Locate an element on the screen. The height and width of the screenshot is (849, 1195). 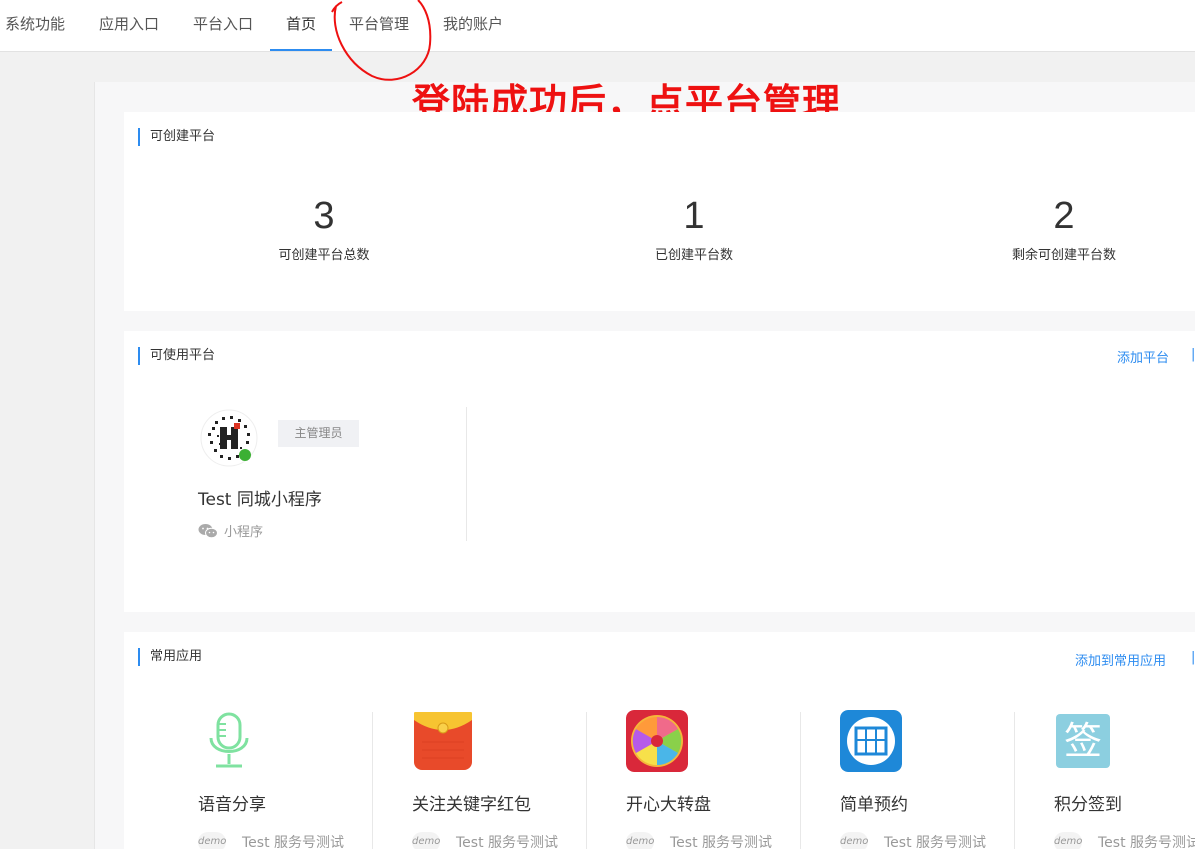
wechat-icon is located at coordinates (208, 530).